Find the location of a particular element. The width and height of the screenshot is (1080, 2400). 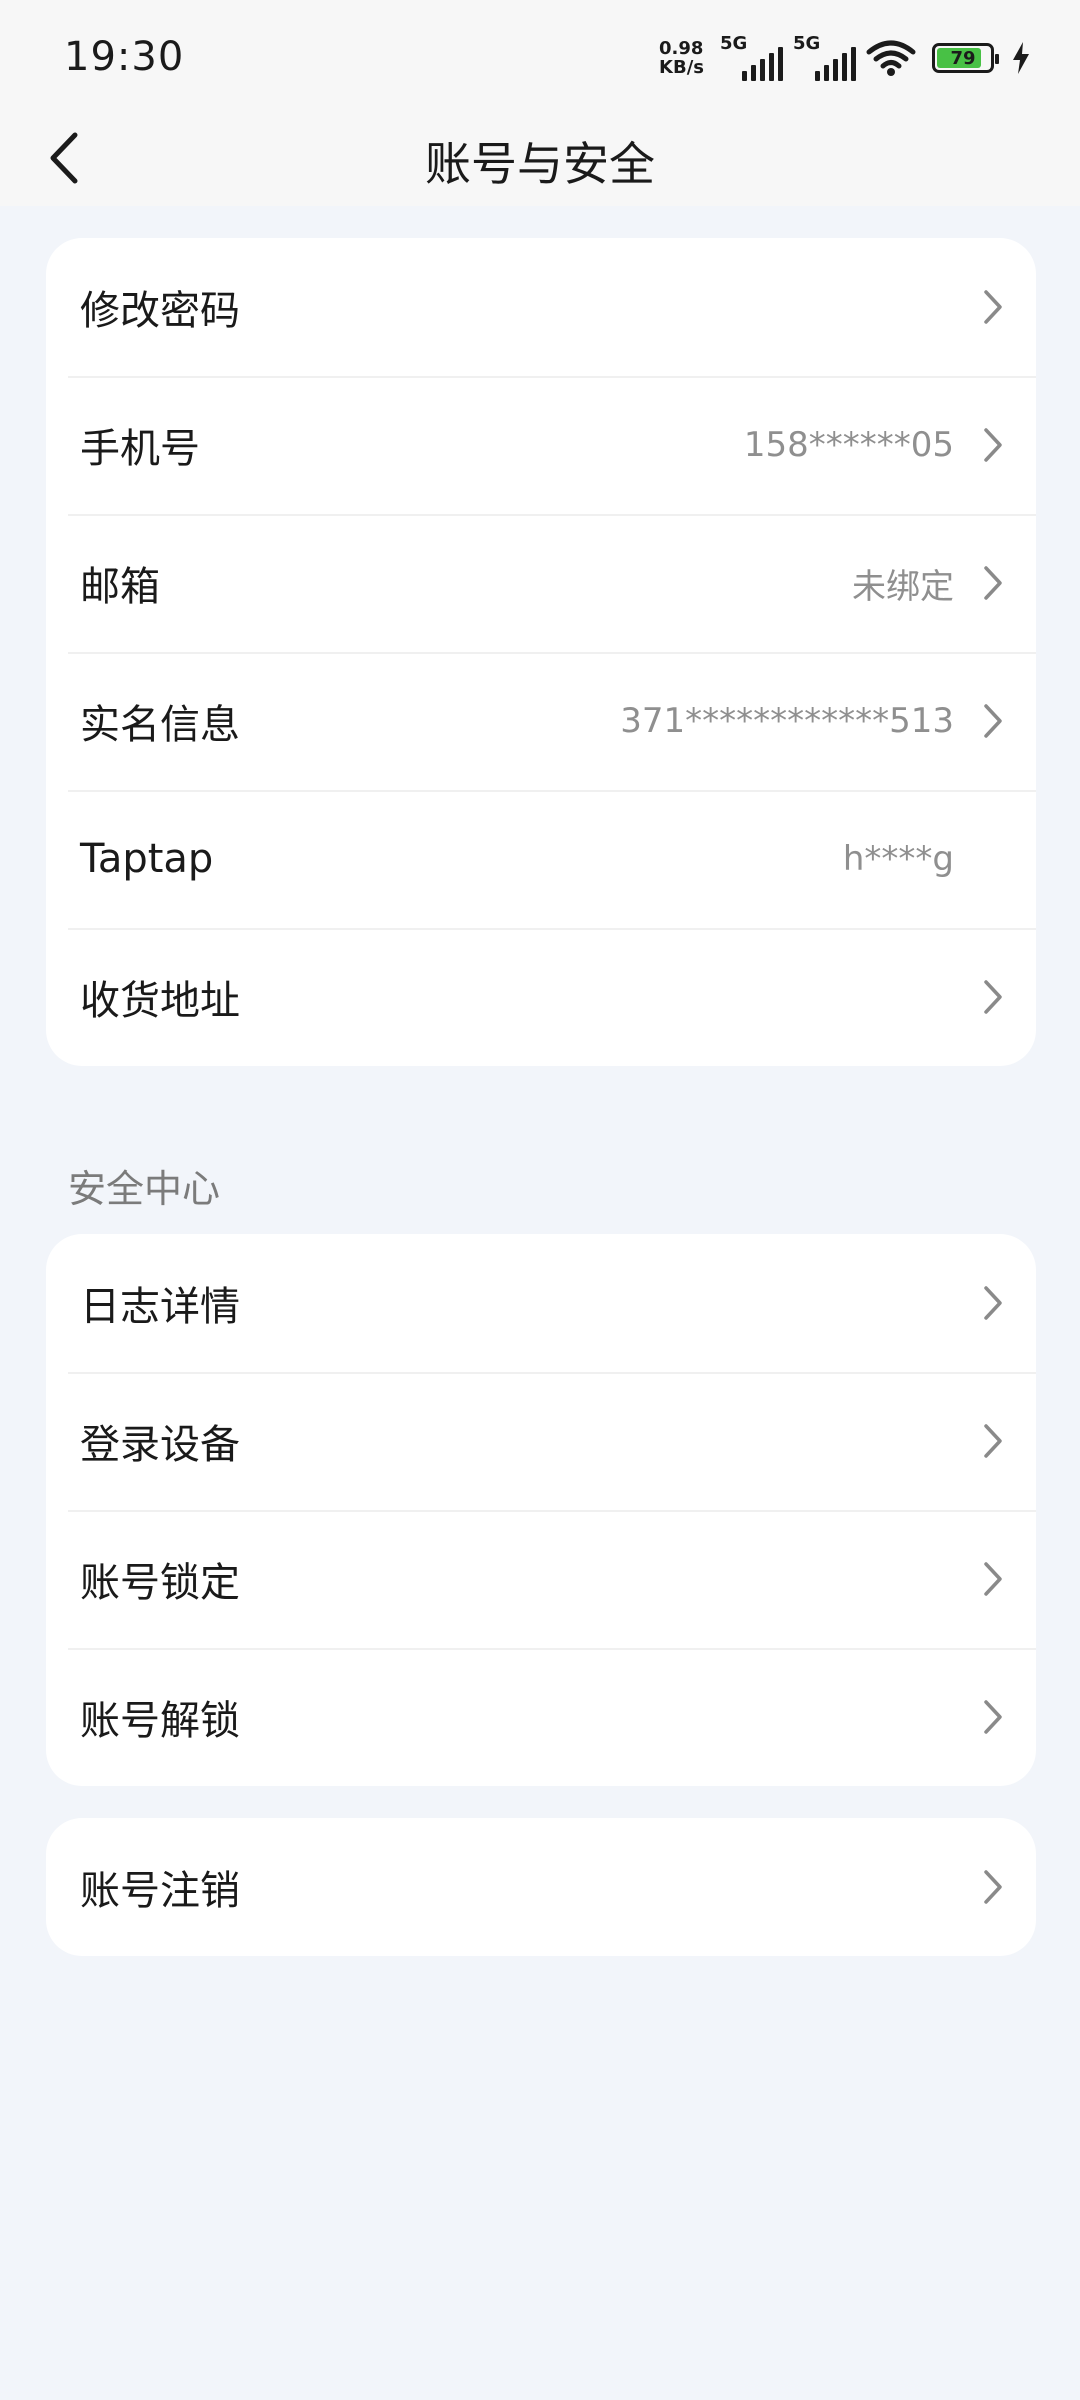

list-item-value: 158******05 is located at coordinates (848, 445).